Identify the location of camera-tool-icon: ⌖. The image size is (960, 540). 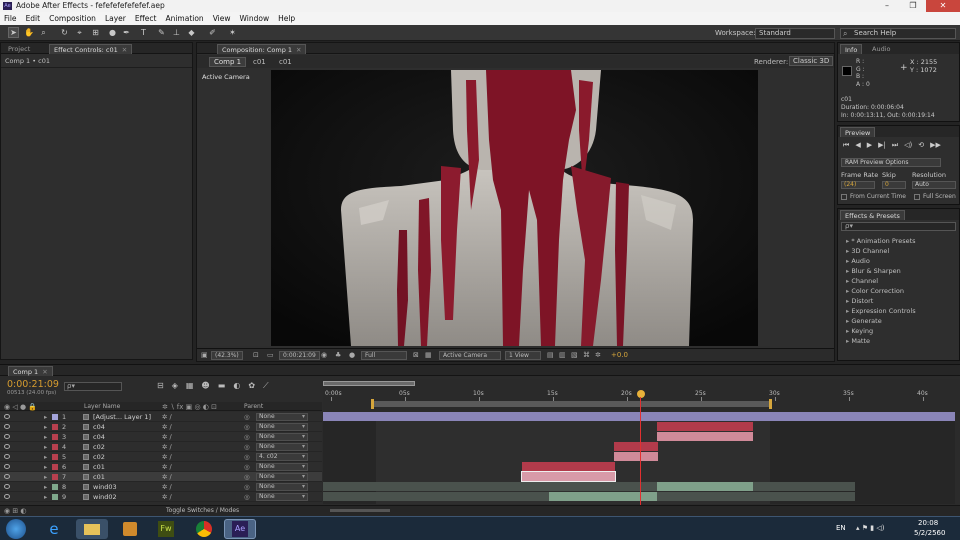
(79, 32).